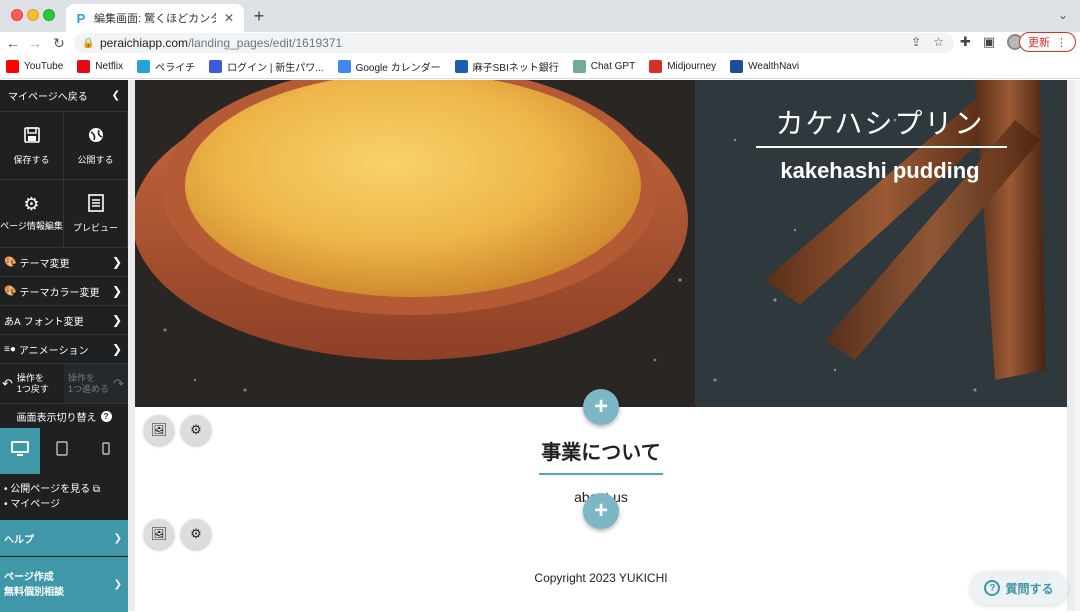  I want to click on undo-button: ↶ 操作を 1つ戻す, so click(32, 383).